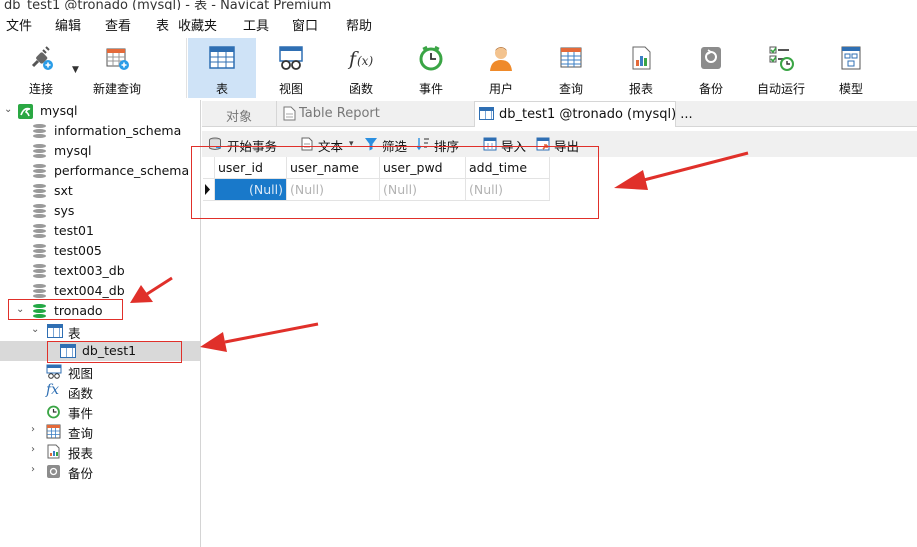  Describe the element at coordinates (259, 337) in the screenshot. I see `annotation-arrow-db-test1` at that location.